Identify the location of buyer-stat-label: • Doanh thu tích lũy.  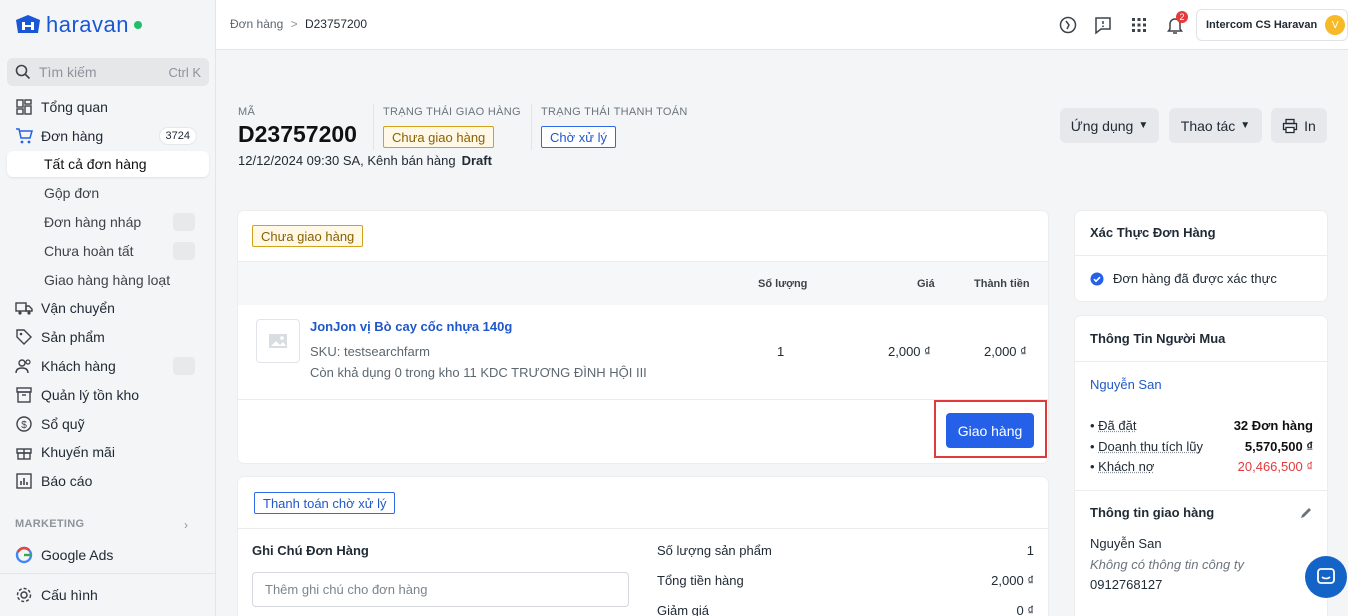
(1146, 446).